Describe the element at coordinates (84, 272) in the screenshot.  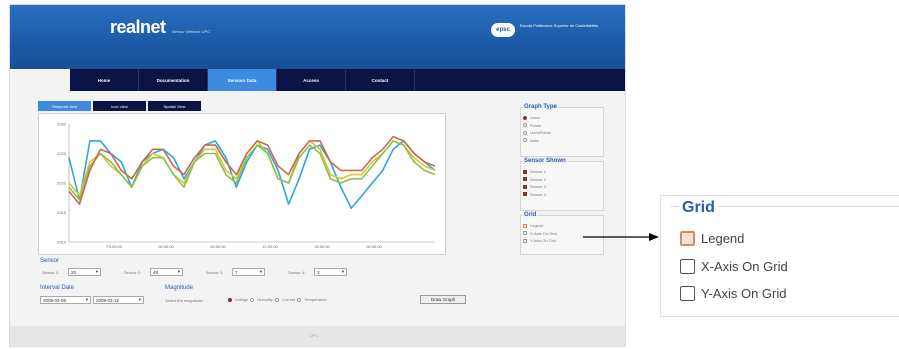
I see `sensor-1-select: 20 ▾` at that location.